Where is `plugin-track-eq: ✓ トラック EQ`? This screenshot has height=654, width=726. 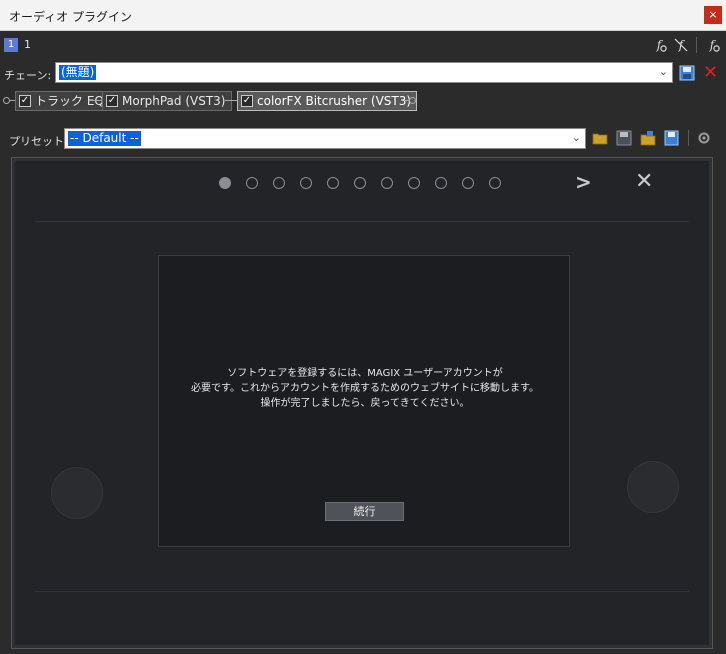 plugin-track-eq: ✓ トラック EQ is located at coordinates (62, 101).